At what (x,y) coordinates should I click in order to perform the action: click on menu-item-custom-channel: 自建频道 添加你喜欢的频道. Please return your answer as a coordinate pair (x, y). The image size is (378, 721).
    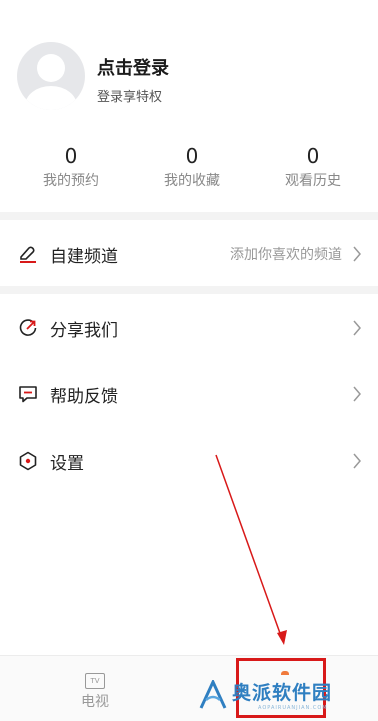
    Looking at the image, I should click on (189, 254).